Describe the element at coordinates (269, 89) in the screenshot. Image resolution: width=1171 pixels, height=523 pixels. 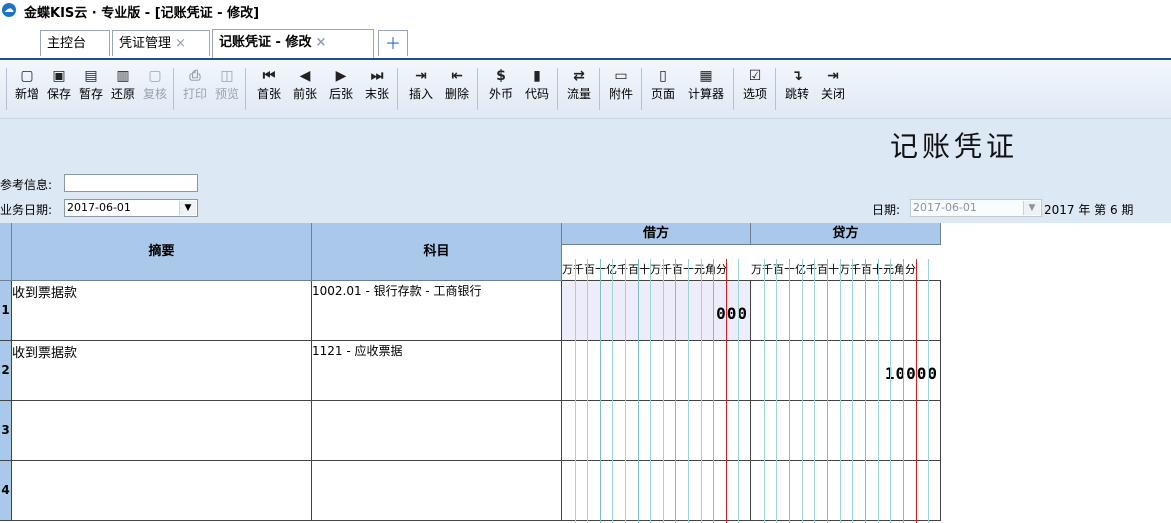
I see `toolbar-first-button: ⏮ 首张` at that location.